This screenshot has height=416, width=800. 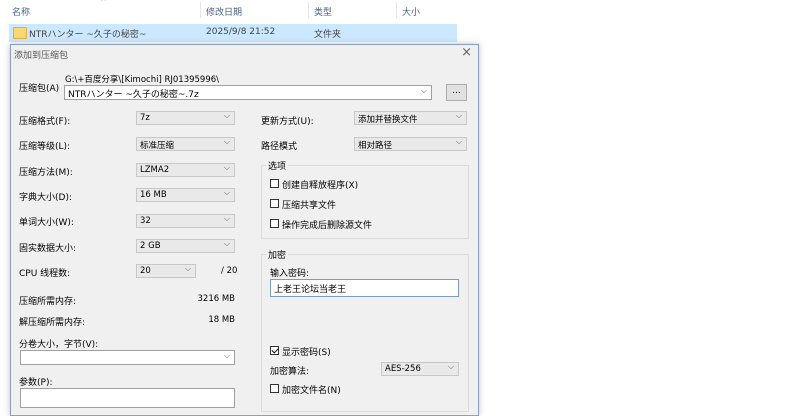 What do you see at coordinates (241, 32) in the screenshot?
I see `file-modified: 2025/9/8 21:52` at bounding box center [241, 32].